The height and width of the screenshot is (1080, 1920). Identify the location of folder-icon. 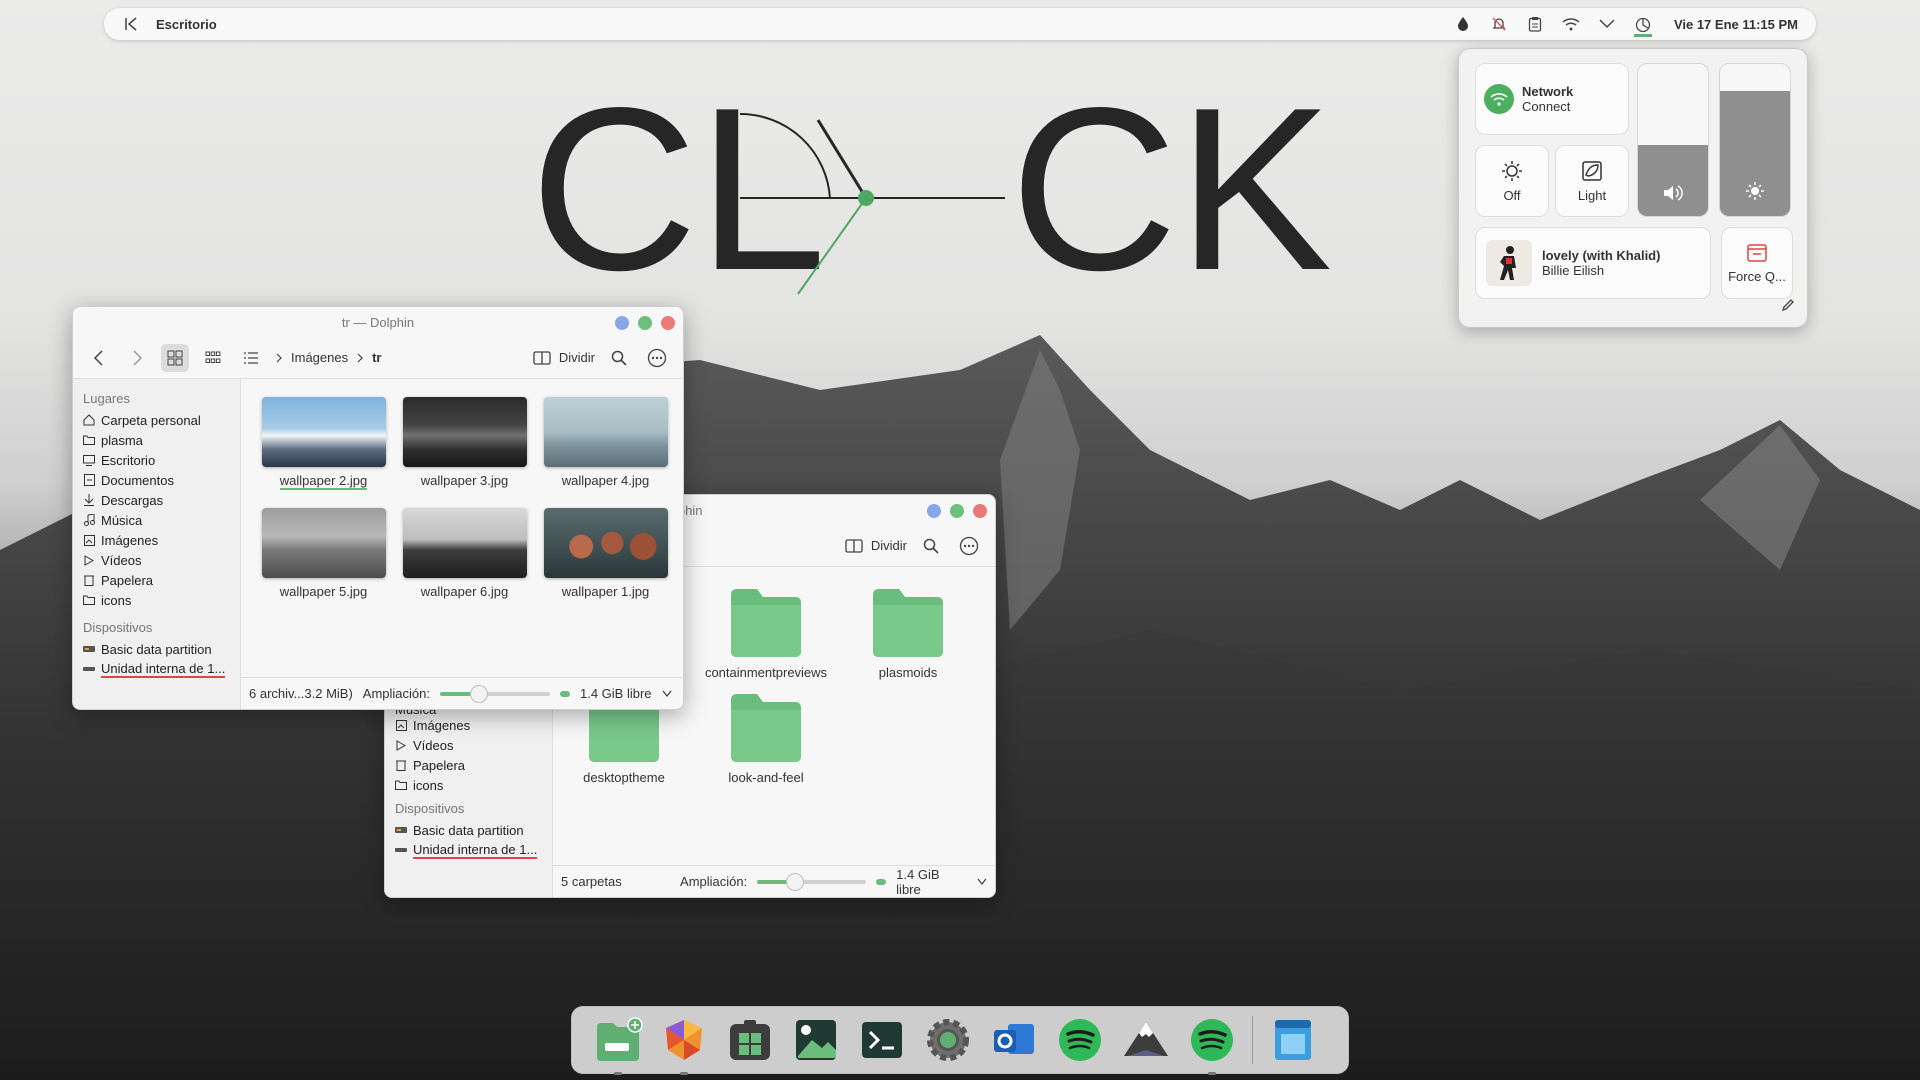
(89, 600).